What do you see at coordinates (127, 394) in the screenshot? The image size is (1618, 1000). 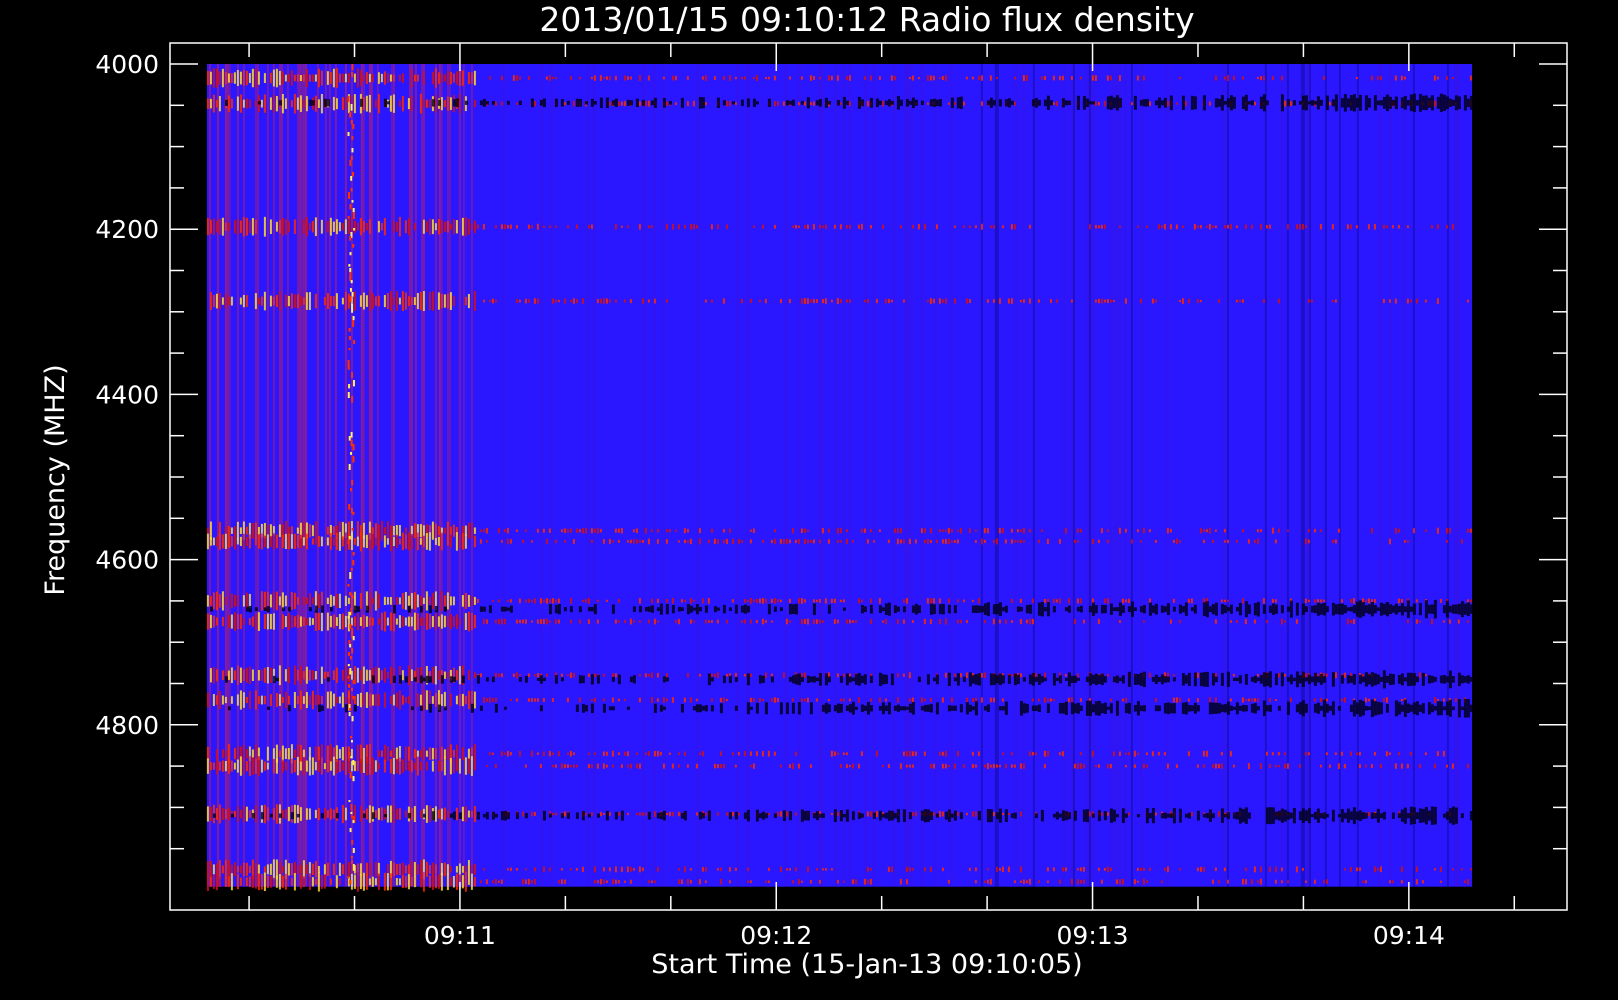 I see `y-tick-label: 4400` at bounding box center [127, 394].